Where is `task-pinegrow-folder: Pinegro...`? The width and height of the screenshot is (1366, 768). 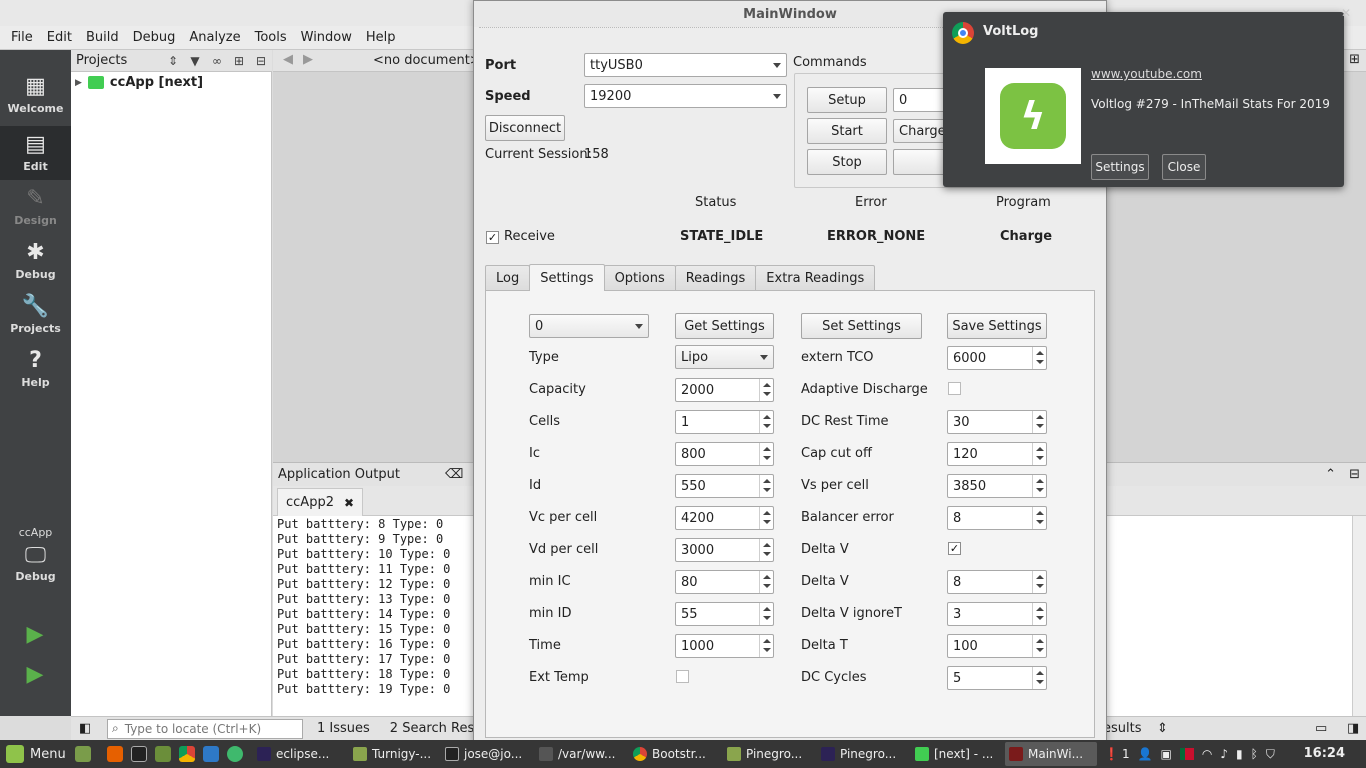
task-pinegrow-folder: Pinegro... is located at coordinates (769, 754).